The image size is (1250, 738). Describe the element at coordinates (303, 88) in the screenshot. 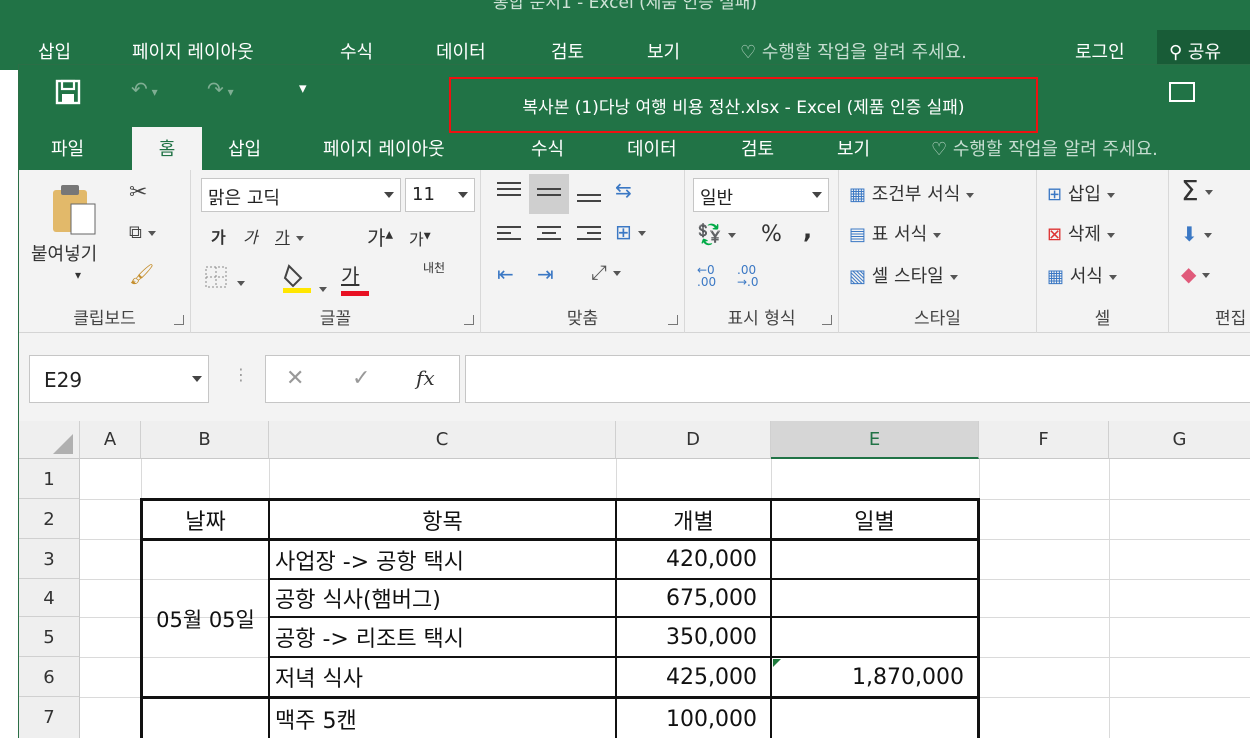

I see `customize-qat-icon: ▾` at that location.